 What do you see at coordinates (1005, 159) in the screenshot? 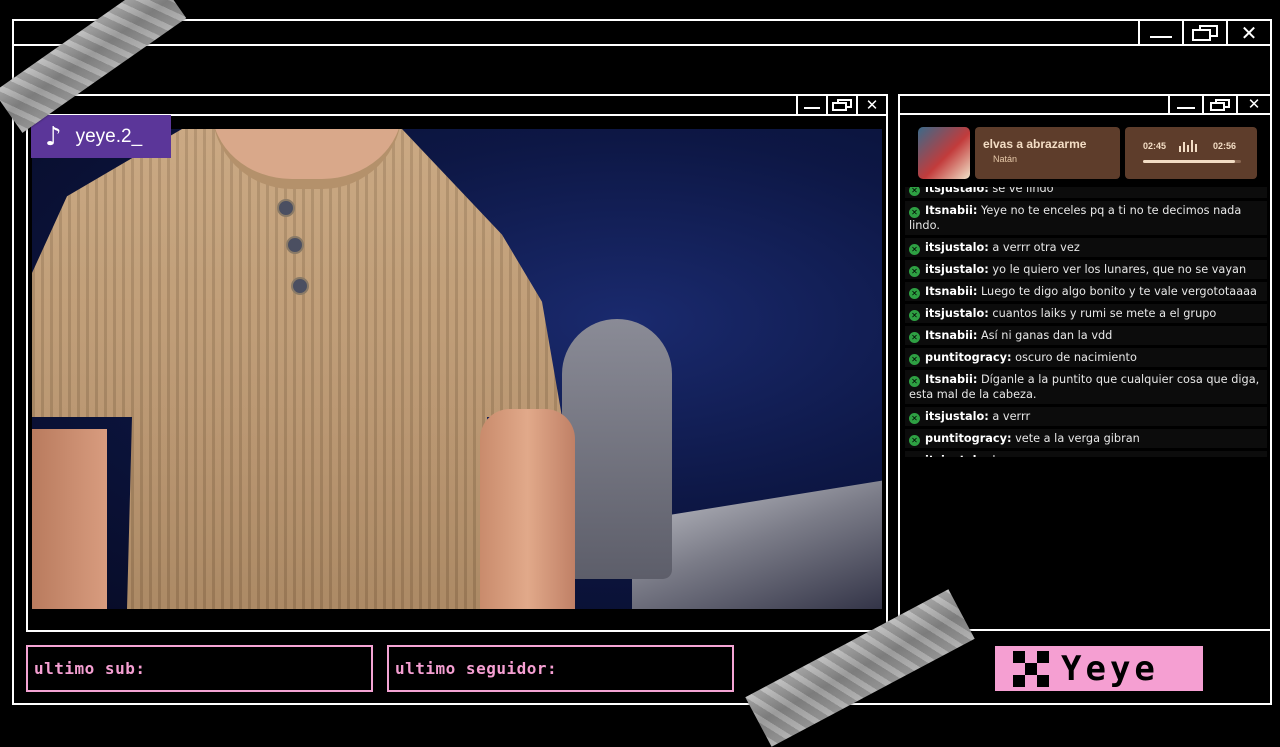
I see `song-artist: Natán` at bounding box center [1005, 159].